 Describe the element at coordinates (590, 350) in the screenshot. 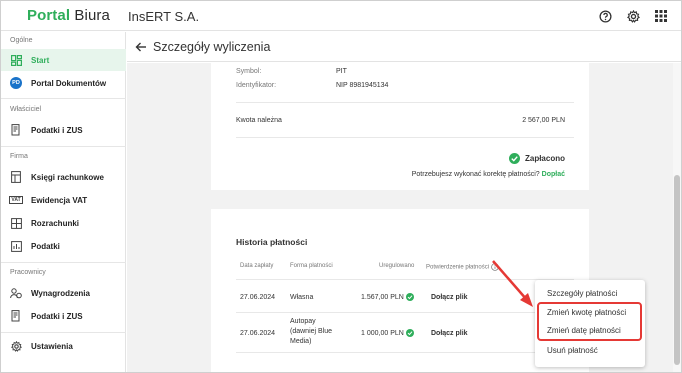

I see `menu-item-delete-payment: Usuń płatność` at that location.